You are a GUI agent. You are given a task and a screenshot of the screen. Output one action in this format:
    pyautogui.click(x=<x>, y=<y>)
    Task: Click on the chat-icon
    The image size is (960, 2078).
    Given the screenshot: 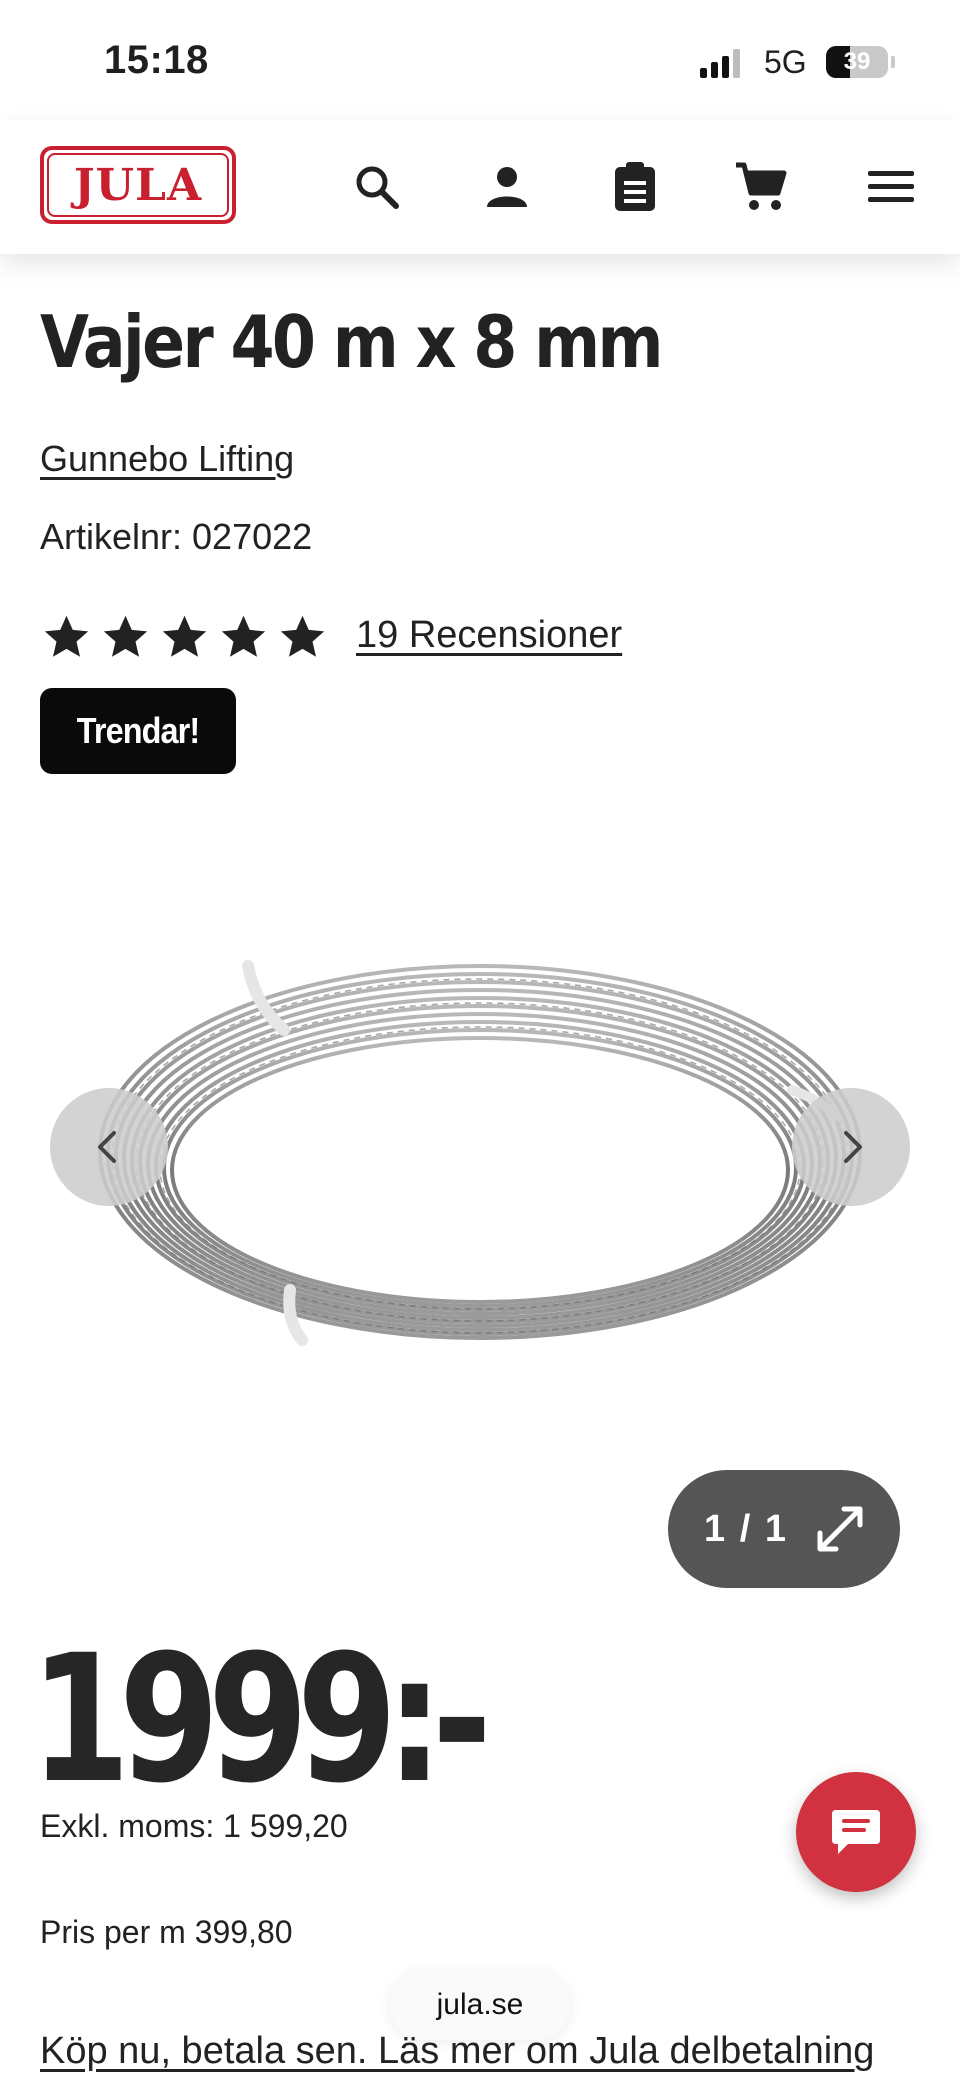 What is the action you would take?
    pyautogui.click(x=856, y=1832)
    